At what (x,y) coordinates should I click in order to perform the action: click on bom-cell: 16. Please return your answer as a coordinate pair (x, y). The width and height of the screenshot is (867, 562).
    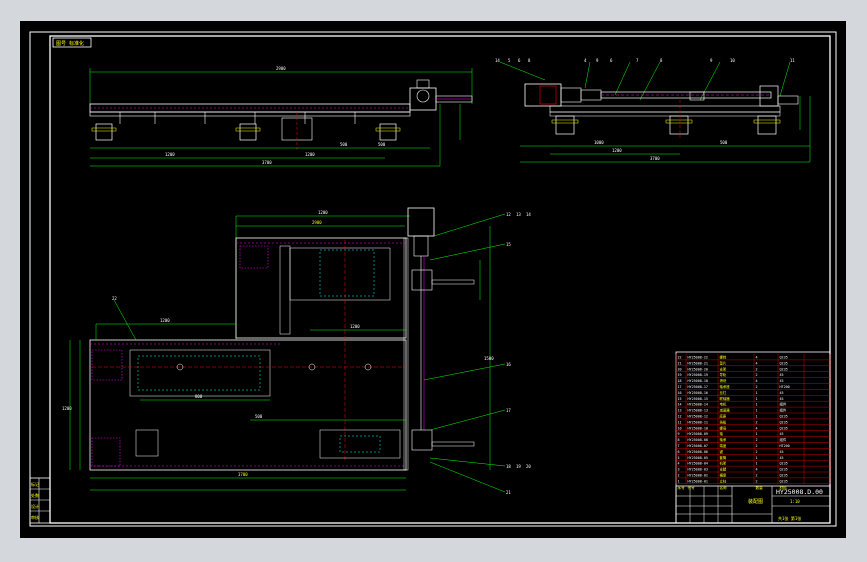
    Looking at the image, I should click on (680, 393).